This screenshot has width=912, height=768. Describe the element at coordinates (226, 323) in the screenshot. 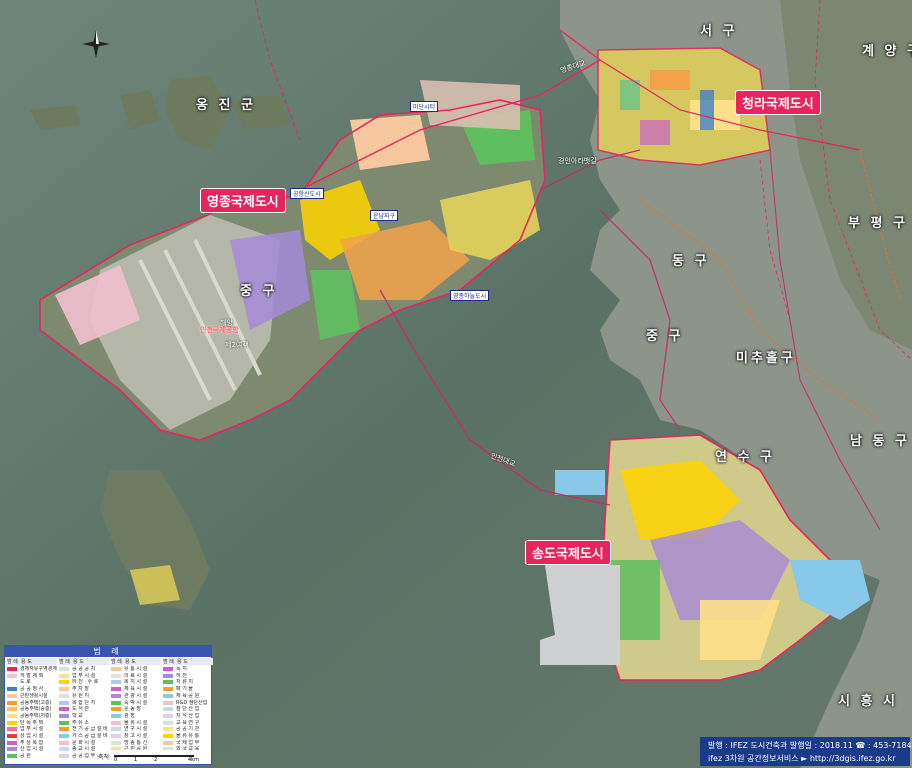

I see `label-sea: 해양` at that location.